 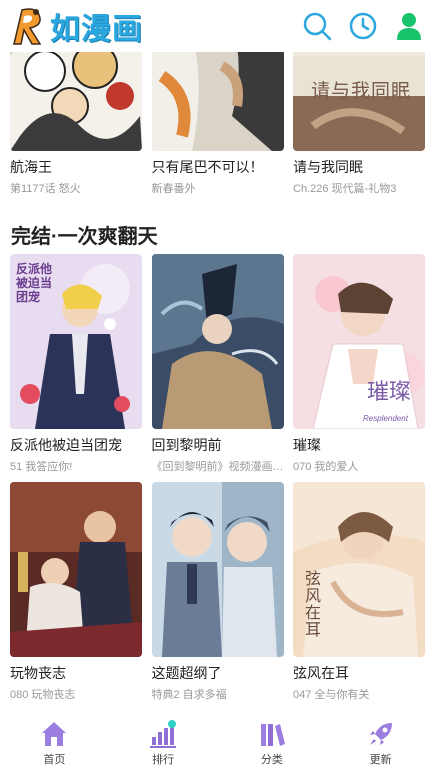 I want to click on app-logo: 如漫画, so click(x=75, y=26).